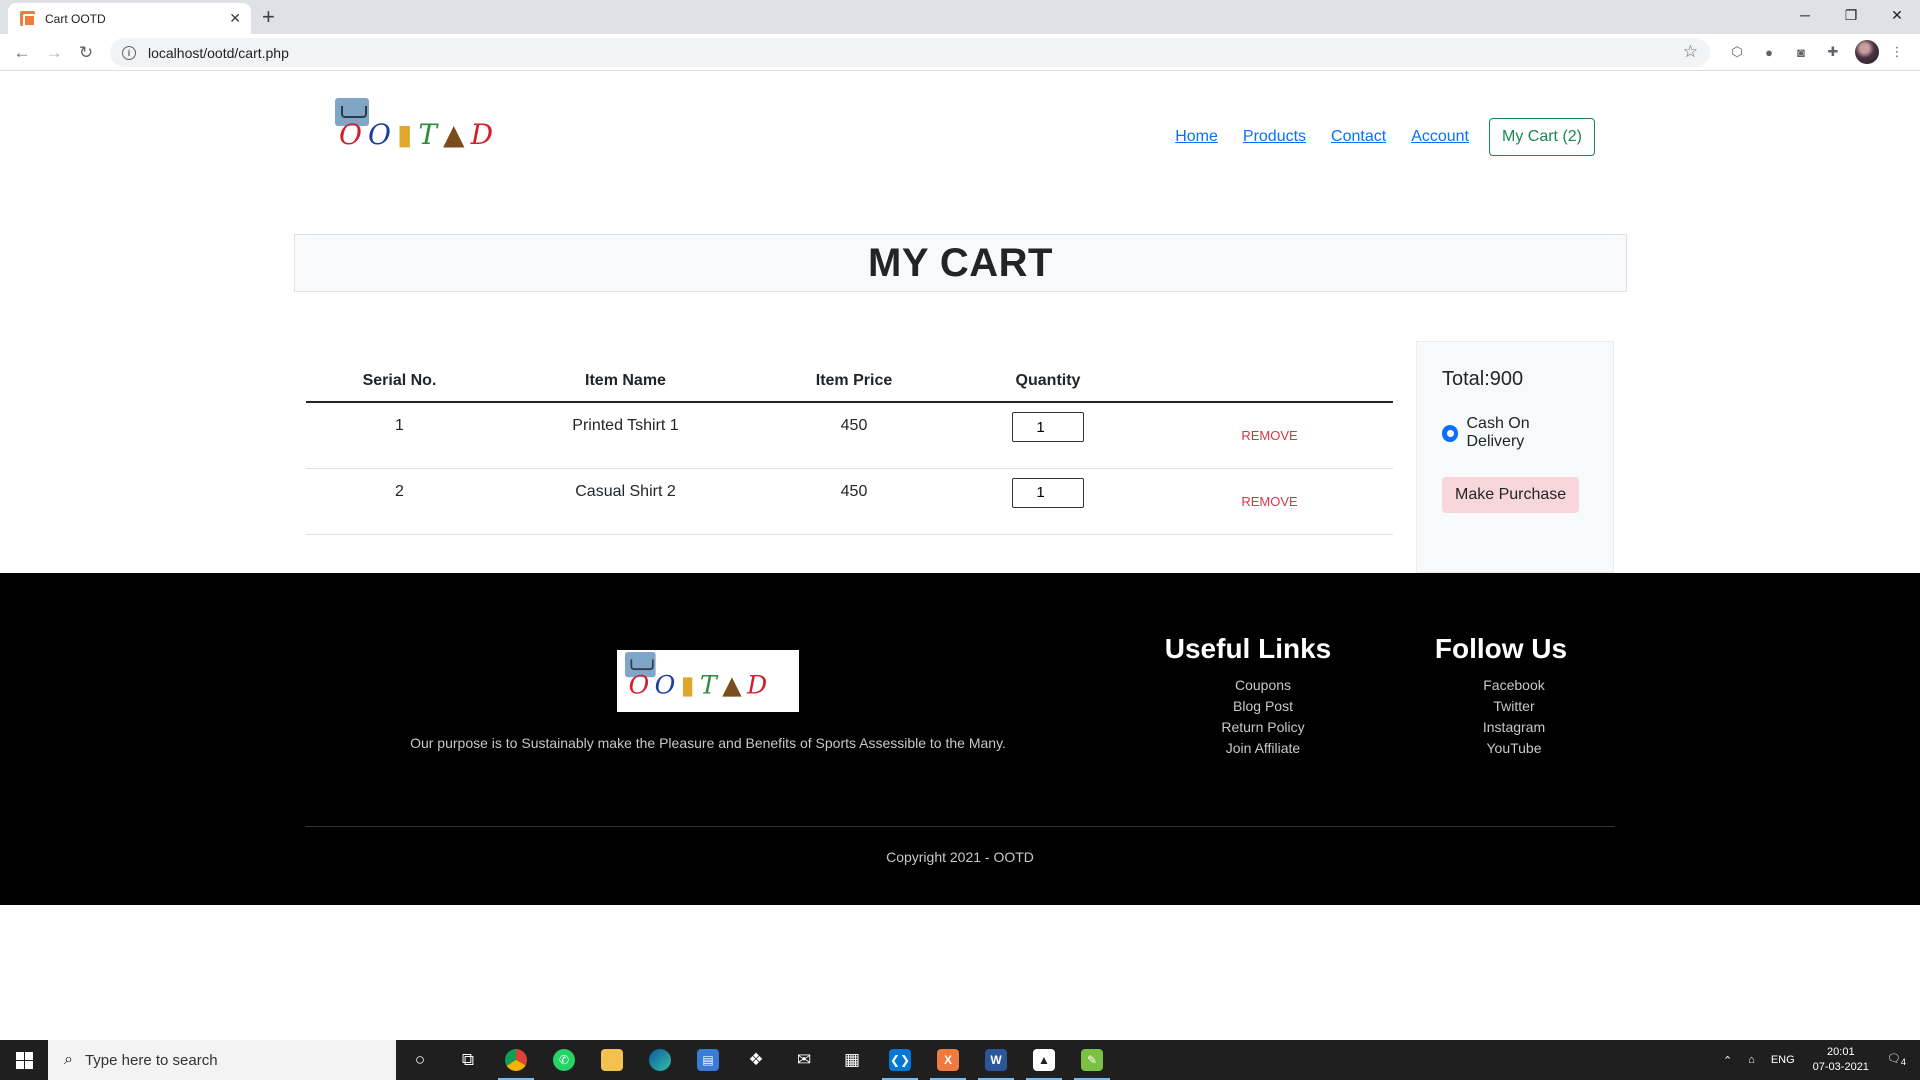  I want to click on camera-icon: ◙, so click(1801, 52).